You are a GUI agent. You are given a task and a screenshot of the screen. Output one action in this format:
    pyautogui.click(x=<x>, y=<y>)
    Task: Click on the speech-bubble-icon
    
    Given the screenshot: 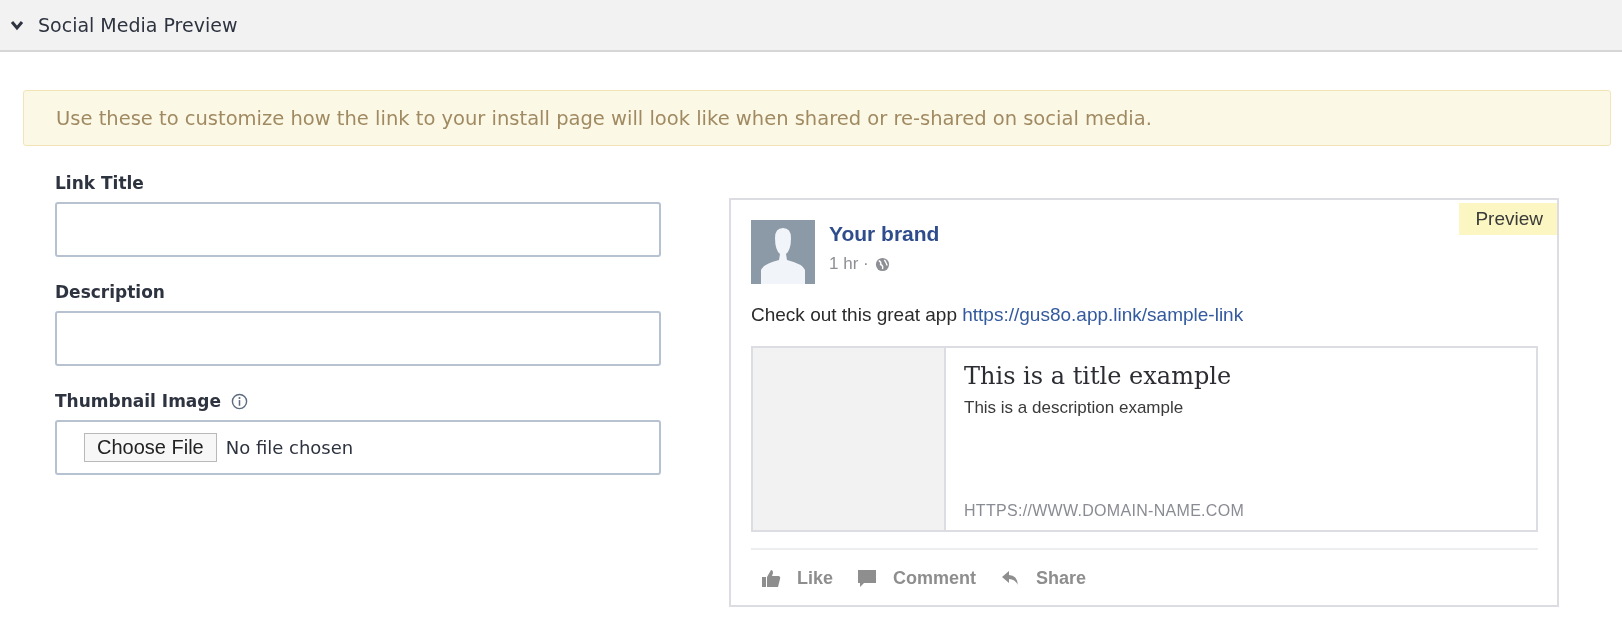 What is the action you would take?
    pyautogui.click(x=867, y=578)
    